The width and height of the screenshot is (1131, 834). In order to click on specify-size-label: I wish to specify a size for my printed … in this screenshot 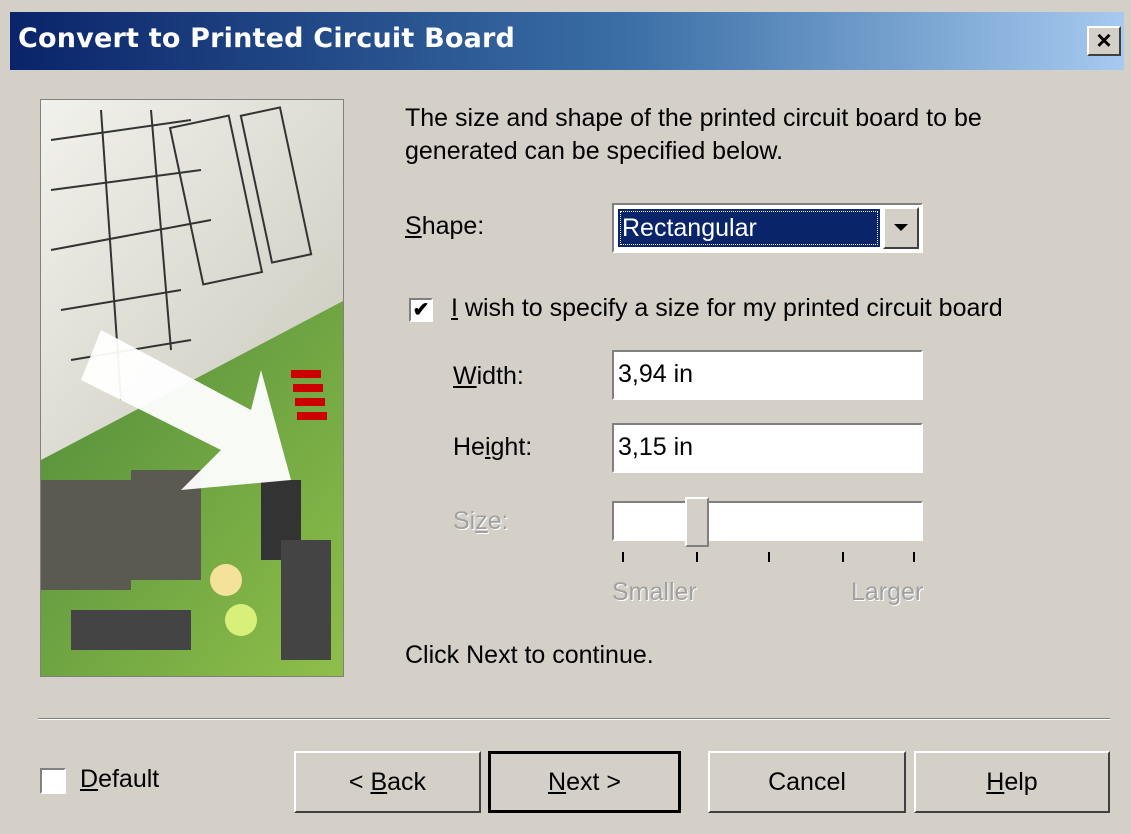, I will do `click(727, 308)`.